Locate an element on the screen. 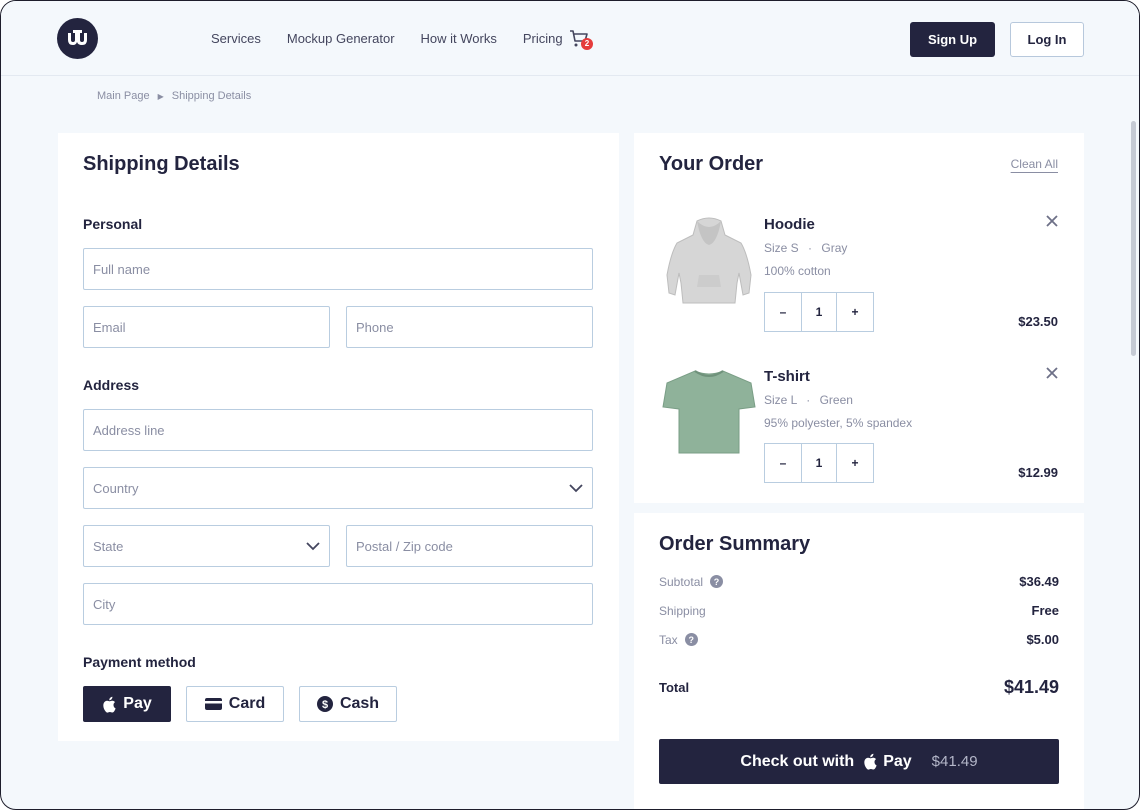  page-scrollbar is located at coordinates (1133, 238).